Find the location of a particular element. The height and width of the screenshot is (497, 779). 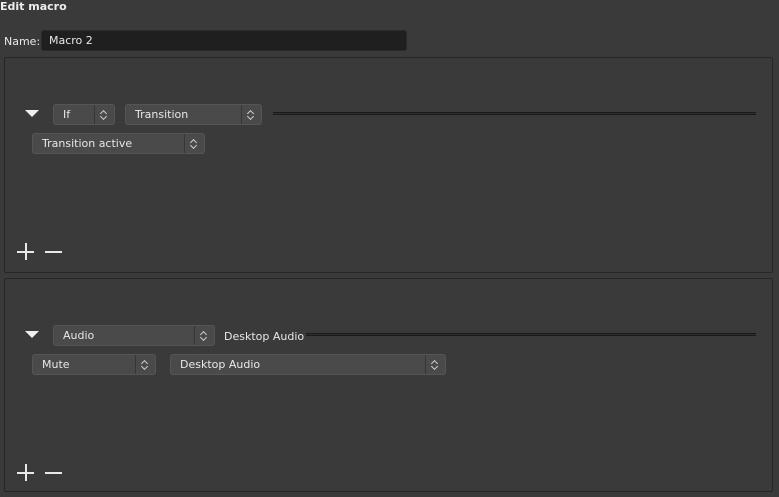

add-condition-icon is located at coordinates (25, 251).